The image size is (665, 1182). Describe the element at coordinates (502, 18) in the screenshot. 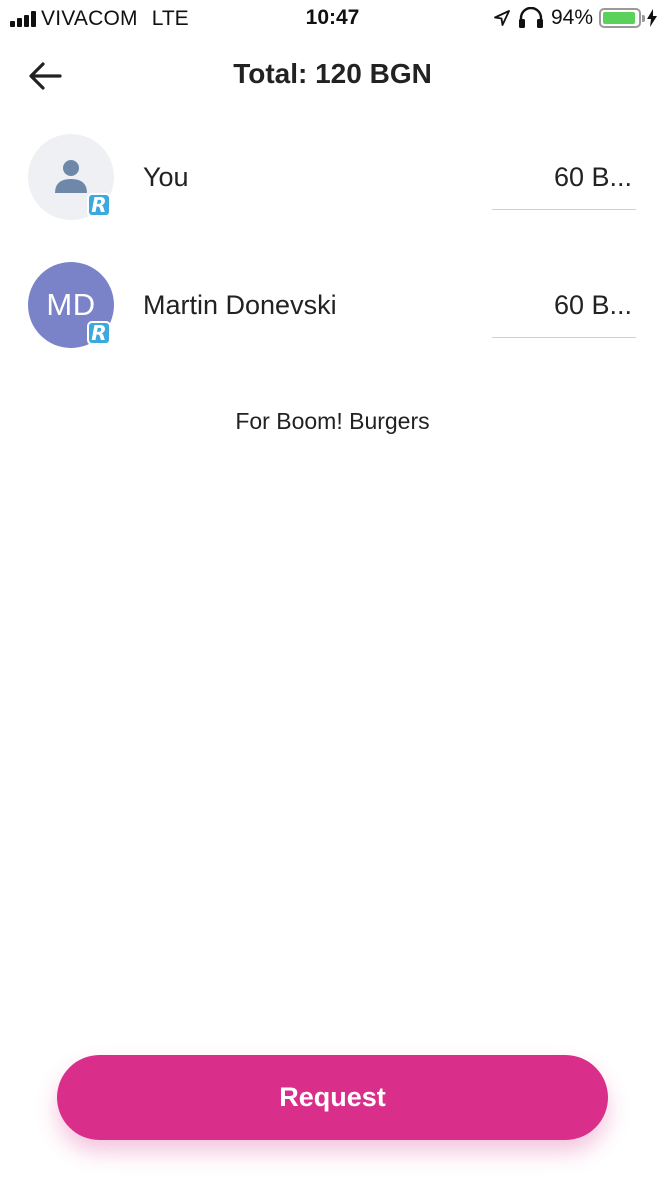

I see `location-arrow-icon` at that location.